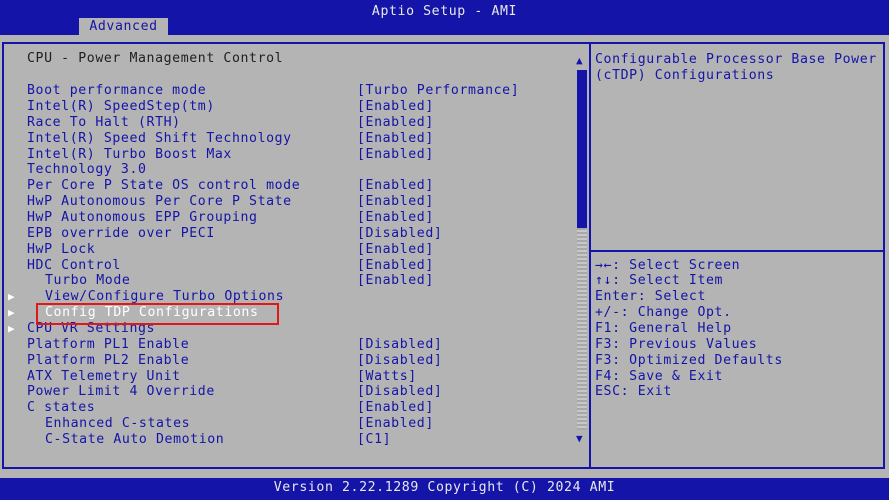 The image size is (889, 500). What do you see at coordinates (74, 265) in the screenshot?
I see `setting-label: HDC Control` at bounding box center [74, 265].